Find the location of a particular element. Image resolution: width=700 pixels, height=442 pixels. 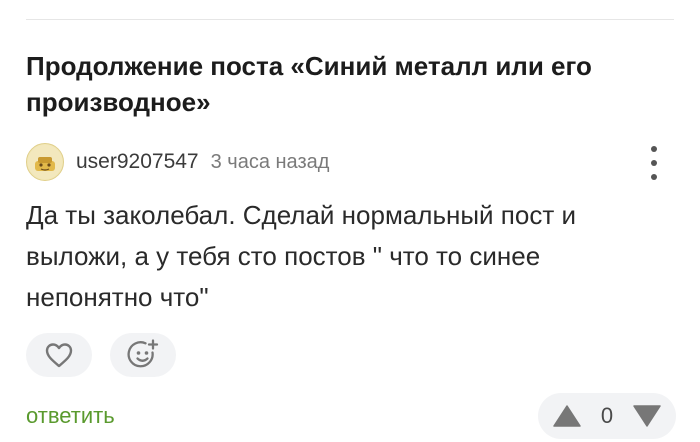

add-reaction-button is located at coordinates (143, 355).